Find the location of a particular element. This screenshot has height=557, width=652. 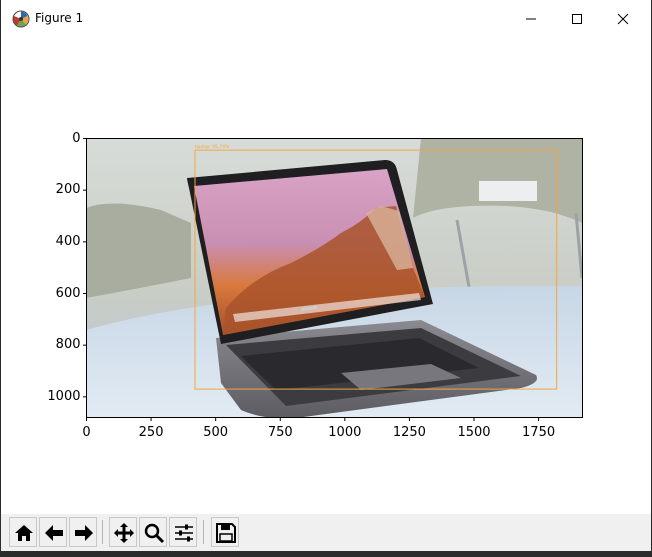

close-button is located at coordinates (624, 19).